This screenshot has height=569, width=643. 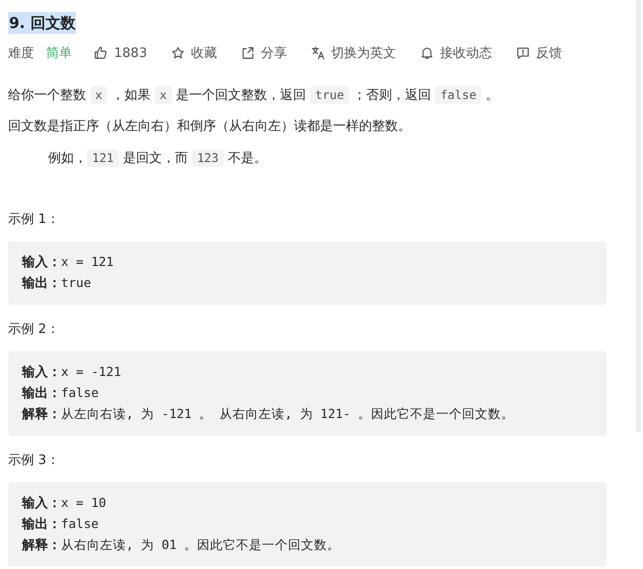 What do you see at coordinates (268, 414) in the screenshot?
I see `example-line: 解释：从左向右读, 为 -121 。 从右向左读, 为 121- 。因此它不是一个回文数。` at bounding box center [268, 414].